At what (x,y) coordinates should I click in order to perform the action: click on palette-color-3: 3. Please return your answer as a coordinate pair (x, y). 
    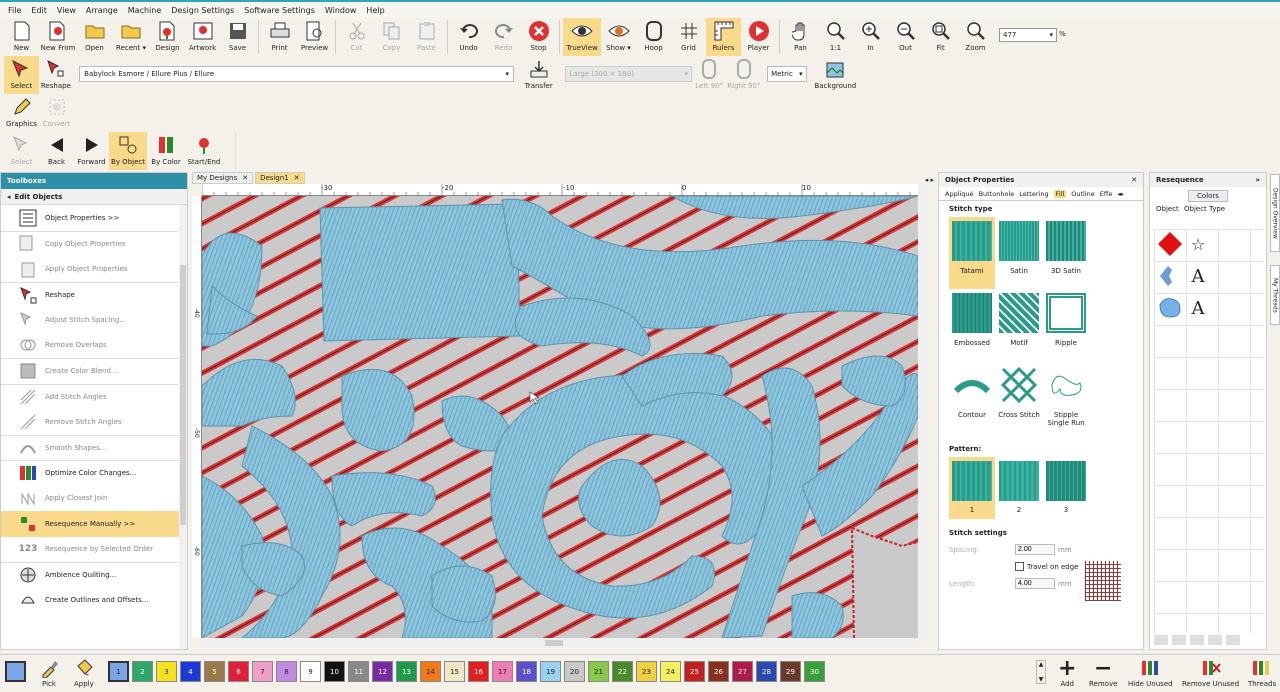
    Looking at the image, I should click on (166, 671).